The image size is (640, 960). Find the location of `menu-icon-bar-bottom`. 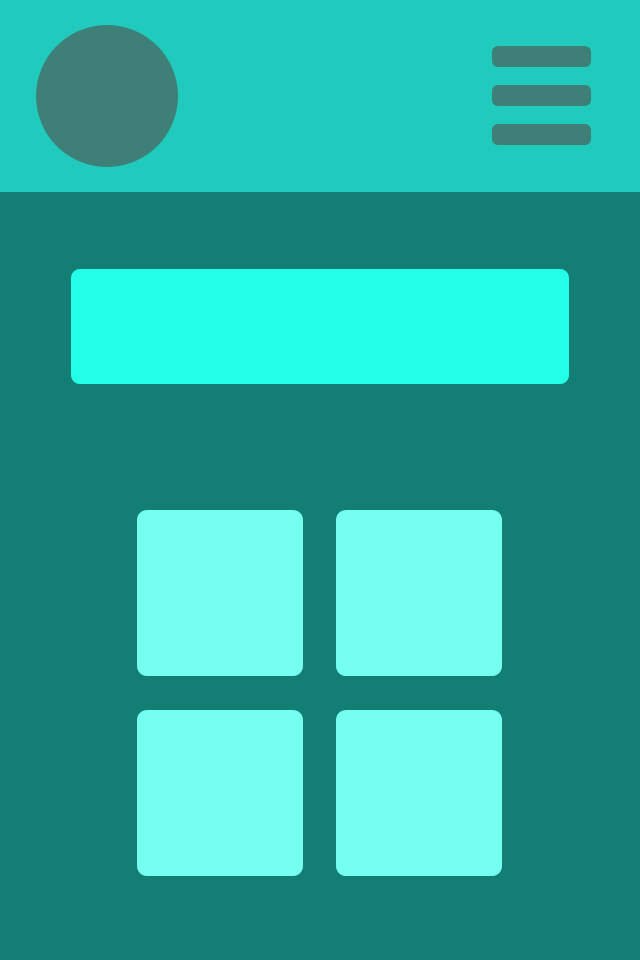

menu-icon-bar-bottom is located at coordinates (541, 134).